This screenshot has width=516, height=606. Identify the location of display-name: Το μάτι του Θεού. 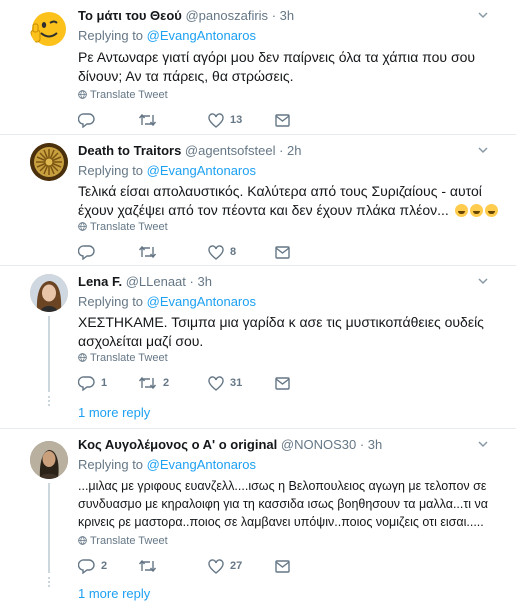
(130, 15).